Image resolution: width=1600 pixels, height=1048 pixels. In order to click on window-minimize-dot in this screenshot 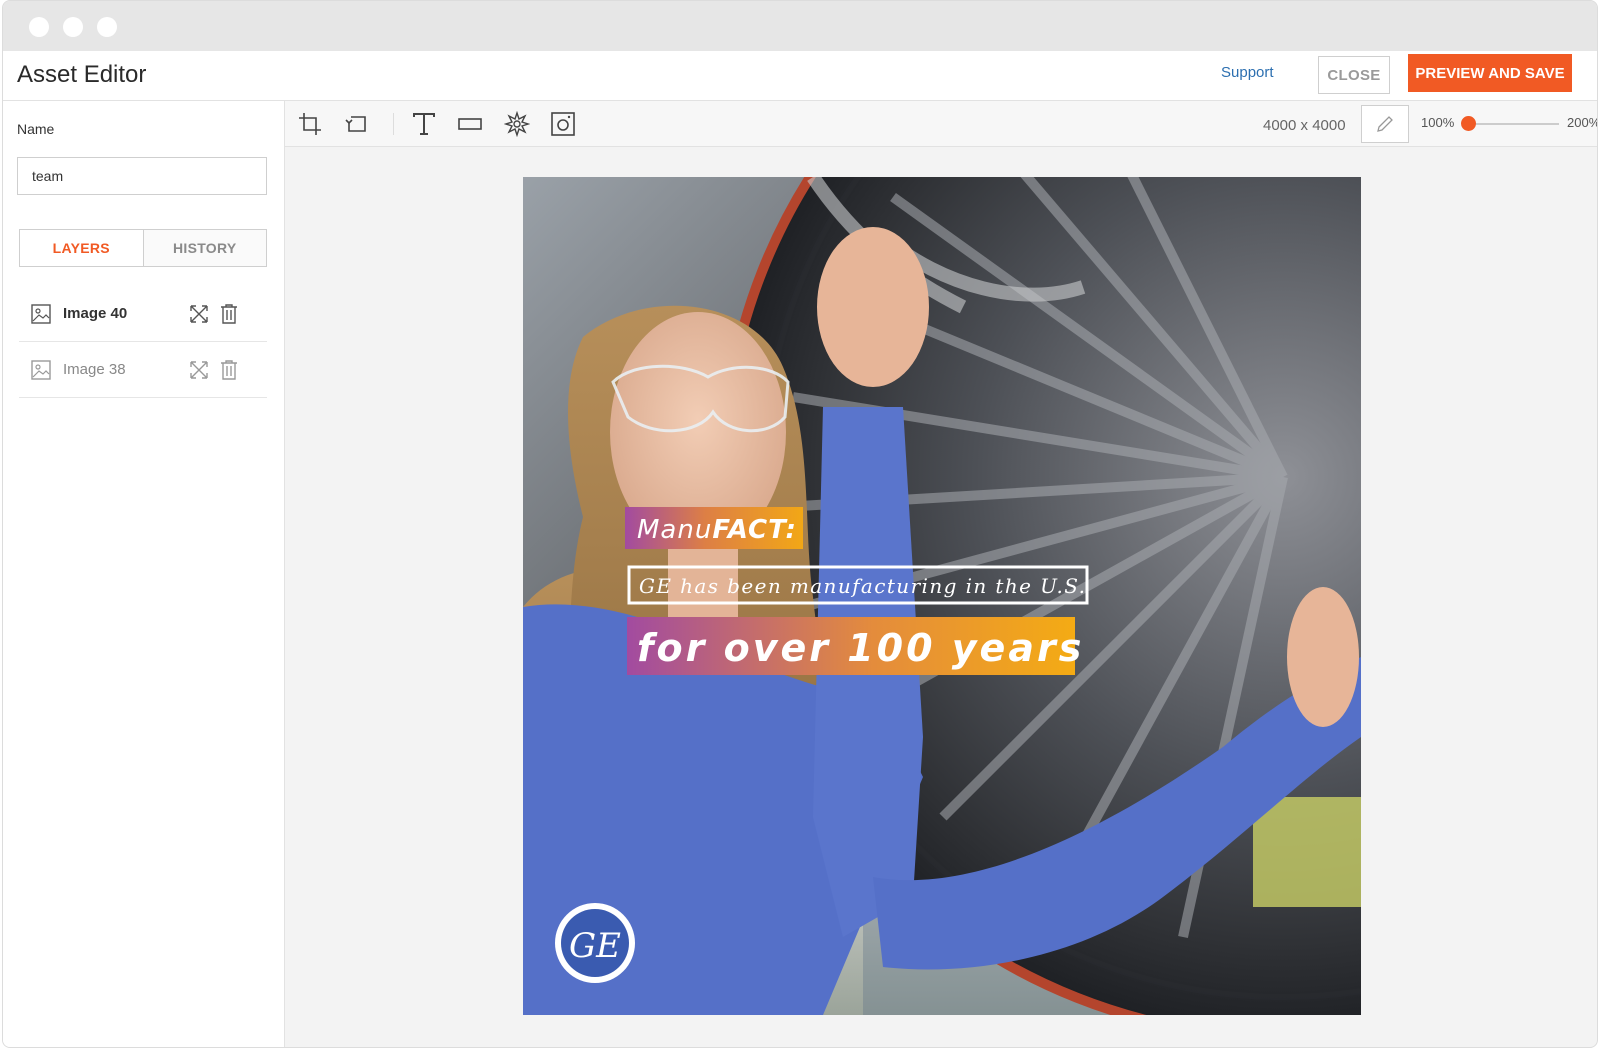, I will do `click(73, 27)`.